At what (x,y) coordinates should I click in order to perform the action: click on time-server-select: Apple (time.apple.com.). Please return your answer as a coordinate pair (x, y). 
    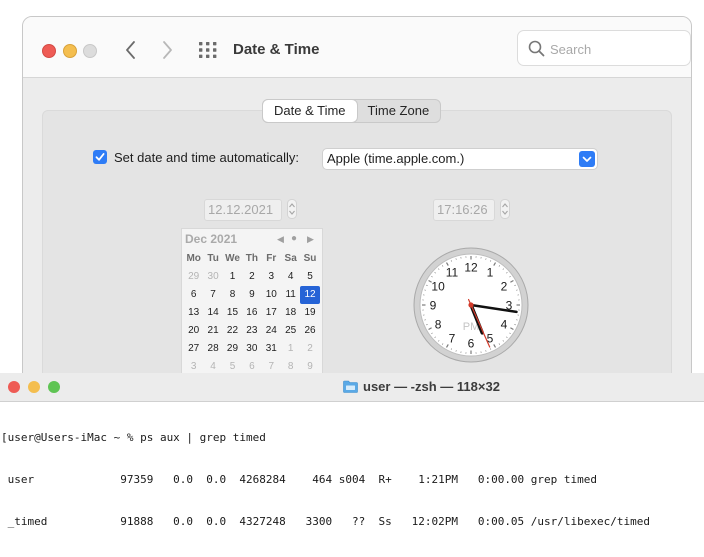
    Looking at the image, I should click on (460, 159).